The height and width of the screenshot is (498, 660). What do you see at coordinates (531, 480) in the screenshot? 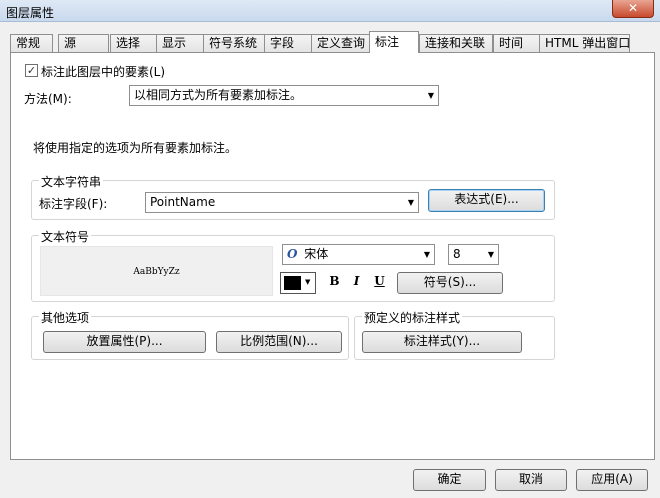
I see `cancel-button: 取消` at bounding box center [531, 480].